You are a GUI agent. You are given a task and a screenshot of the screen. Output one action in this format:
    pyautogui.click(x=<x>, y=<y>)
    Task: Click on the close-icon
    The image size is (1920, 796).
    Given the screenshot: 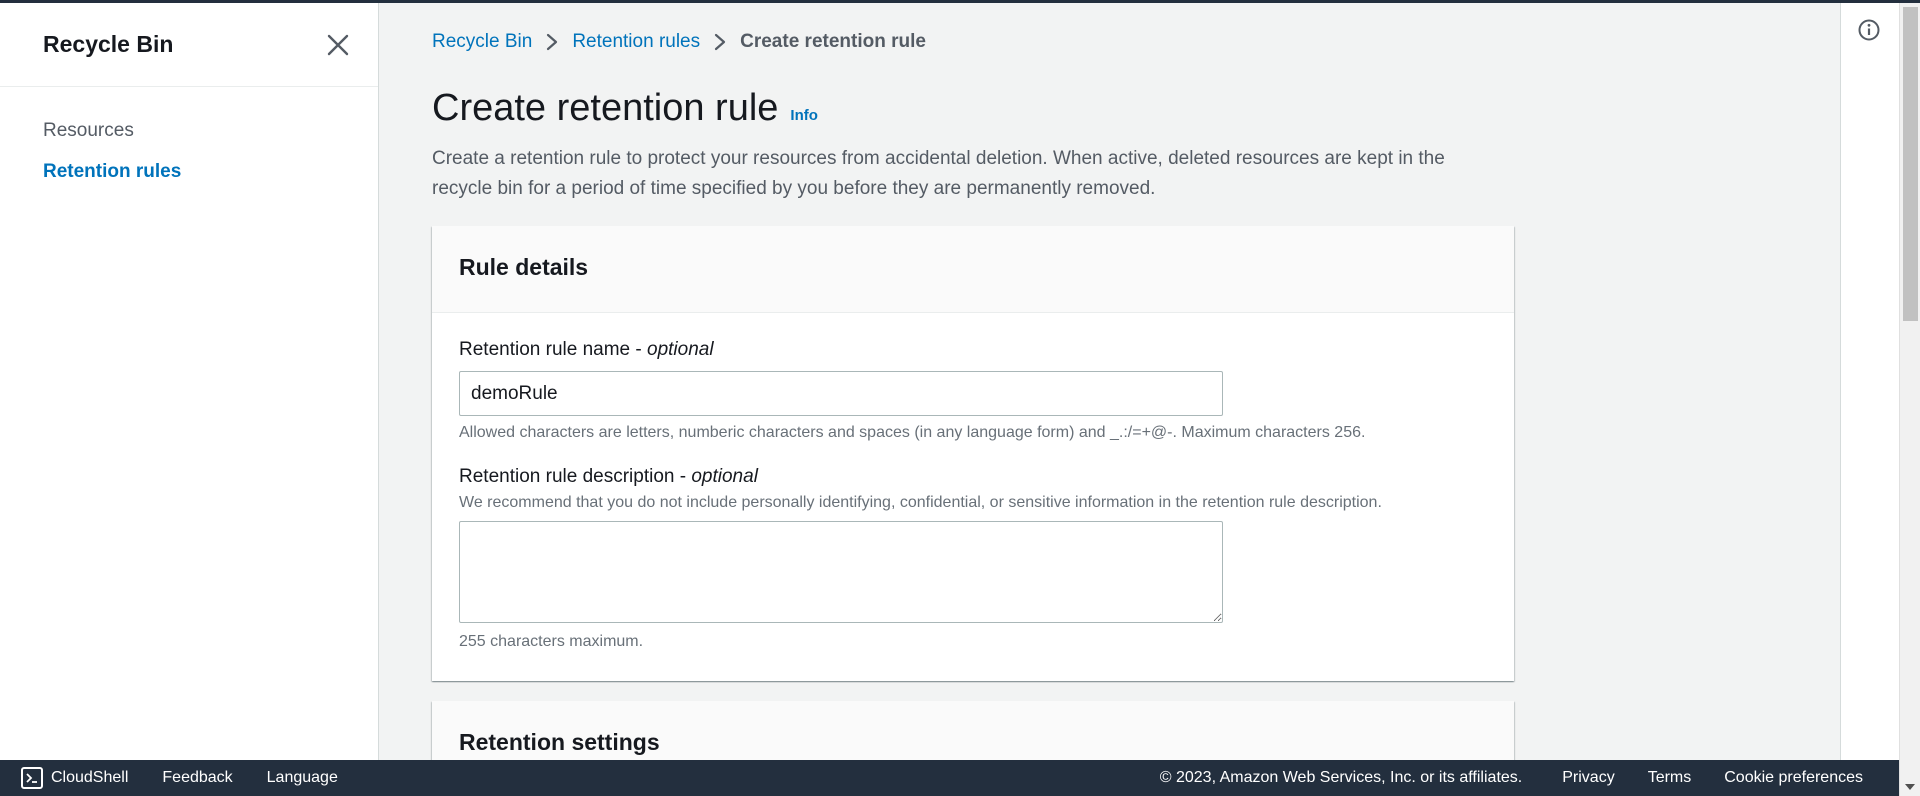 What is the action you would take?
    pyautogui.click(x=338, y=45)
    